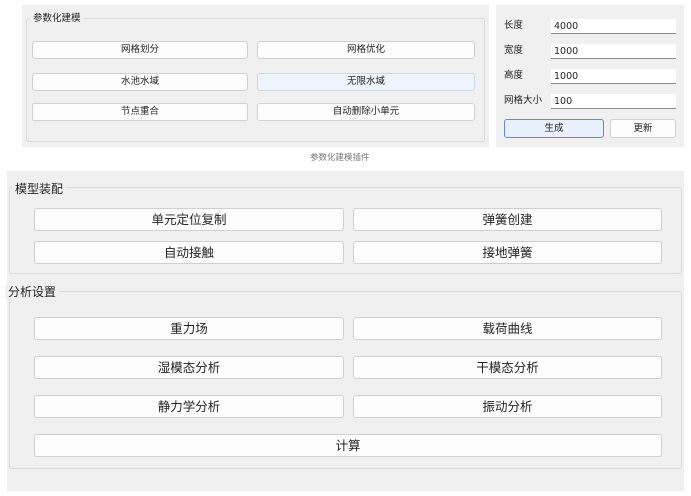 This screenshot has height=496, width=691. Describe the element at coordinates (507, 219) in the screenshot. I see `spring-create-button: 弹簧创建` at that location.